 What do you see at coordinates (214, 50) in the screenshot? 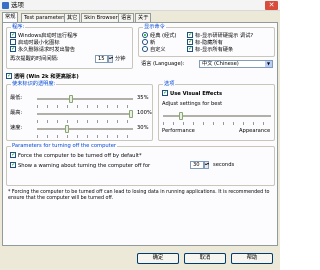
I see `check-show-all-label: 标-显示所有硬条` at bounding box center [214, 50].